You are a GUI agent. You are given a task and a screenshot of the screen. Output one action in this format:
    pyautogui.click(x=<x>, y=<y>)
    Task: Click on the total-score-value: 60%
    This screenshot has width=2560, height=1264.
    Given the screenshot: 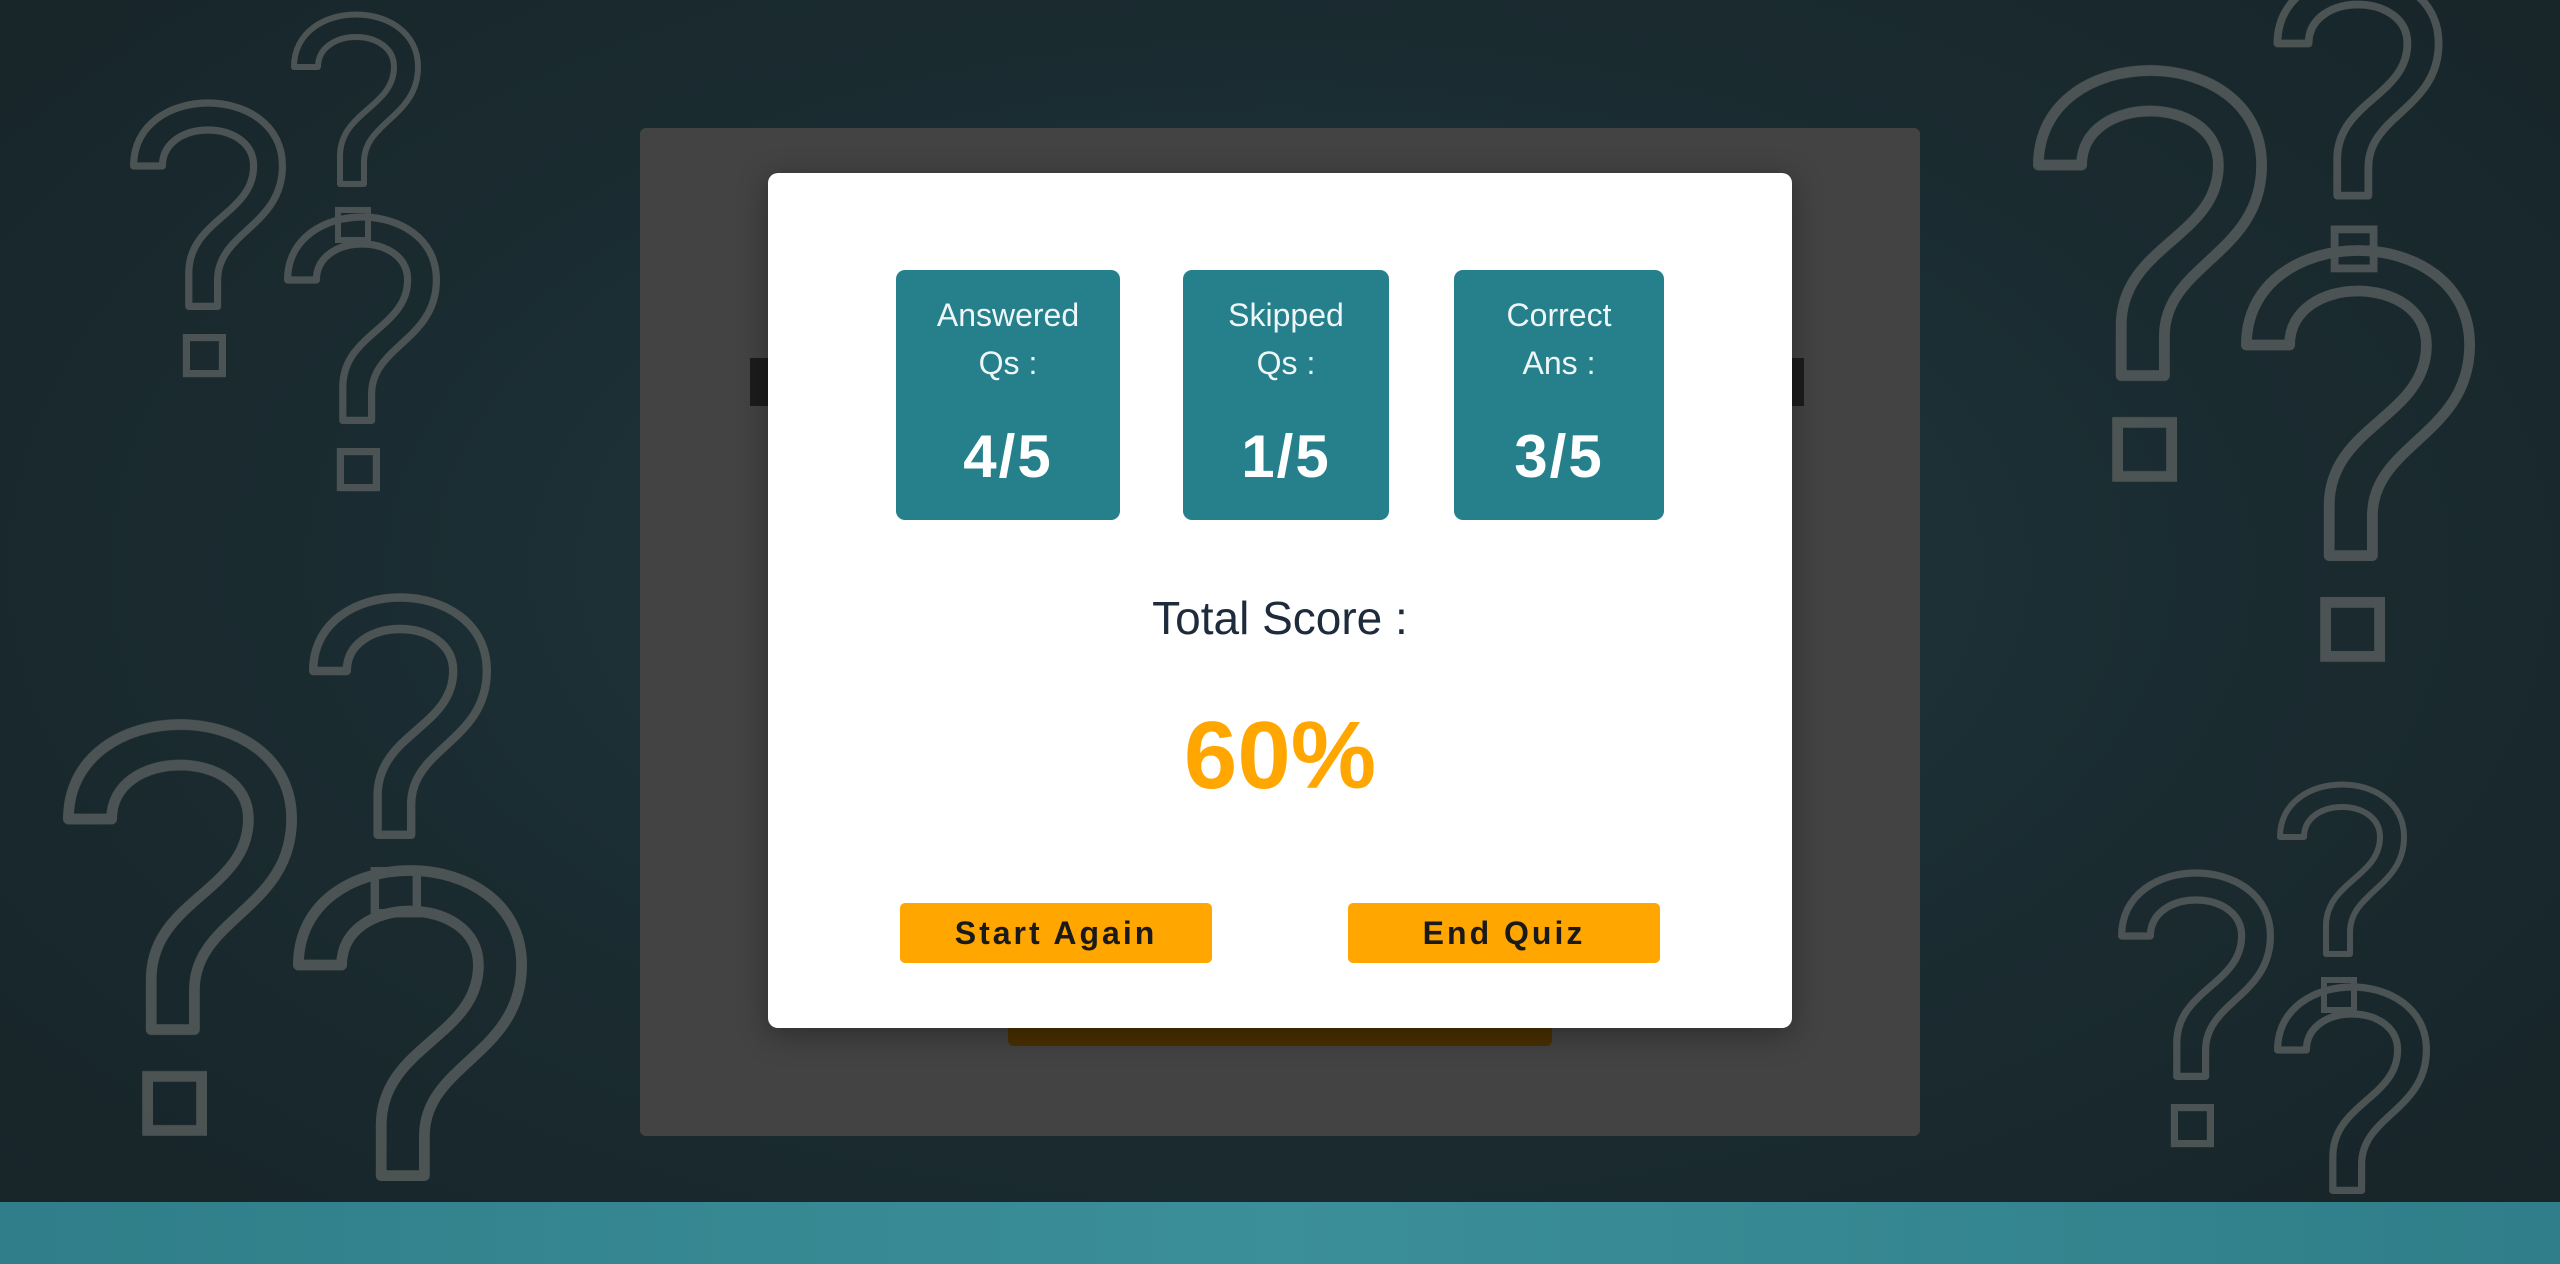 What is the action you would take?
    pyautogui.click(x=1280, y=755)
    